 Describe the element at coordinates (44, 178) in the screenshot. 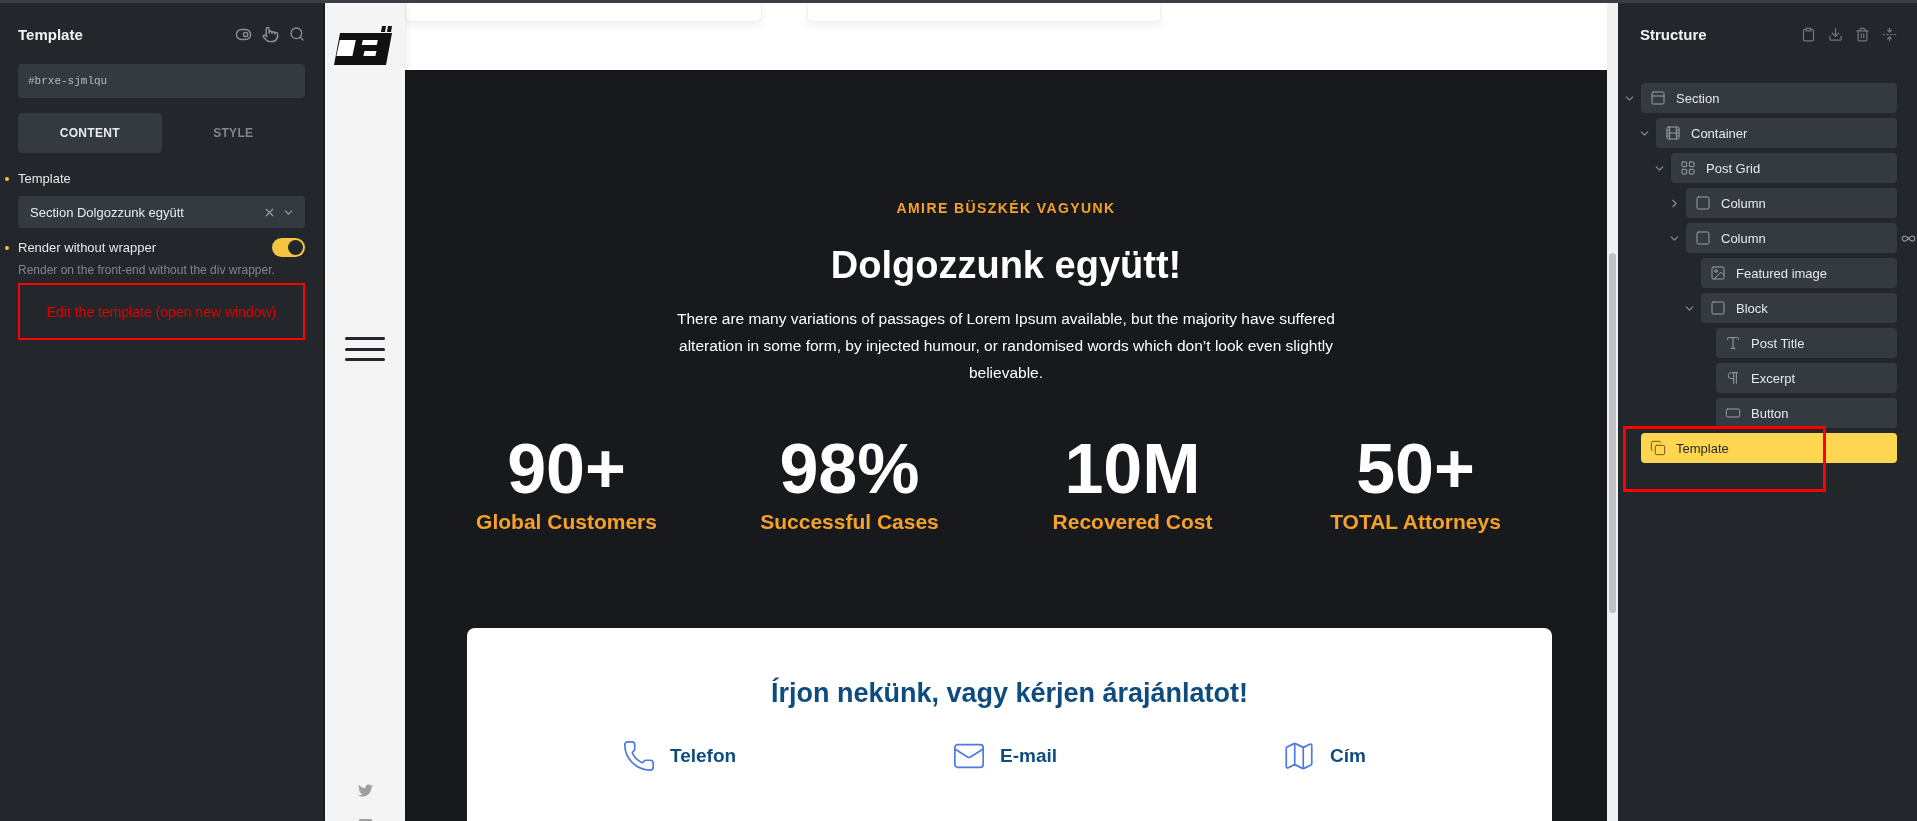

I see `field-label: Template` at that location.